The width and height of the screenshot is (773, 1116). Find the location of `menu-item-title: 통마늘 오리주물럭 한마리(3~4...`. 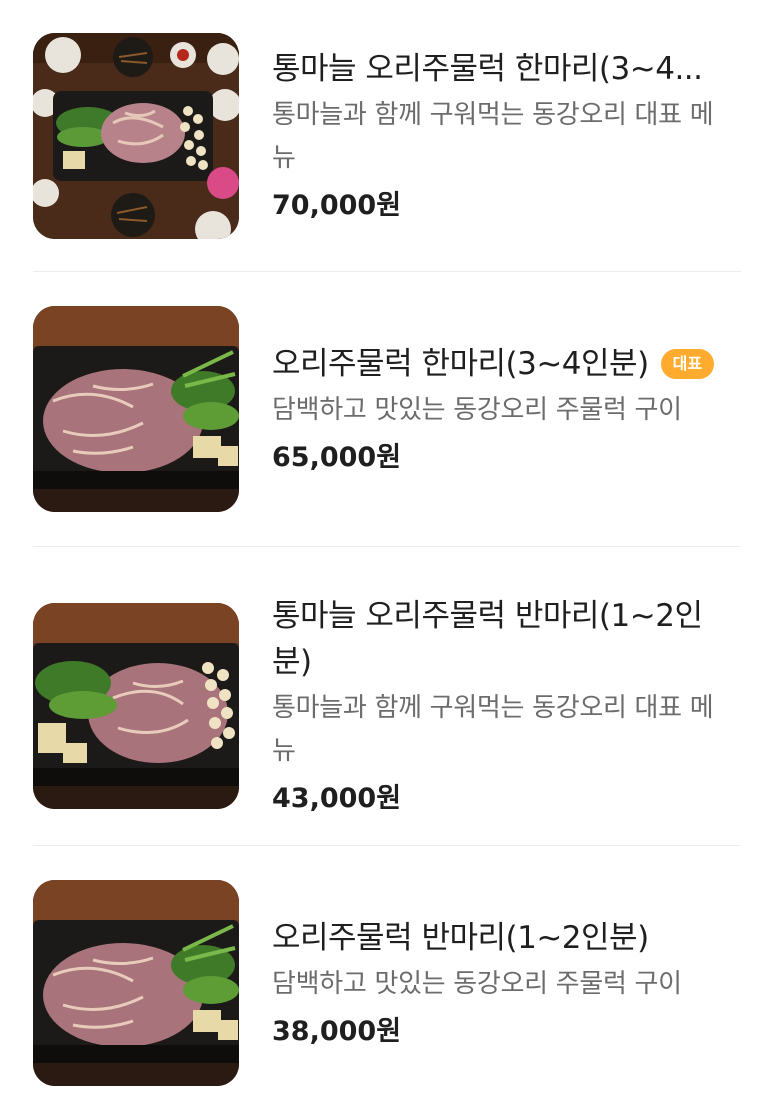

menu-item-title: 통마늘 오리주물럭 한마리(3~4... is located at coordinates (487, 69).